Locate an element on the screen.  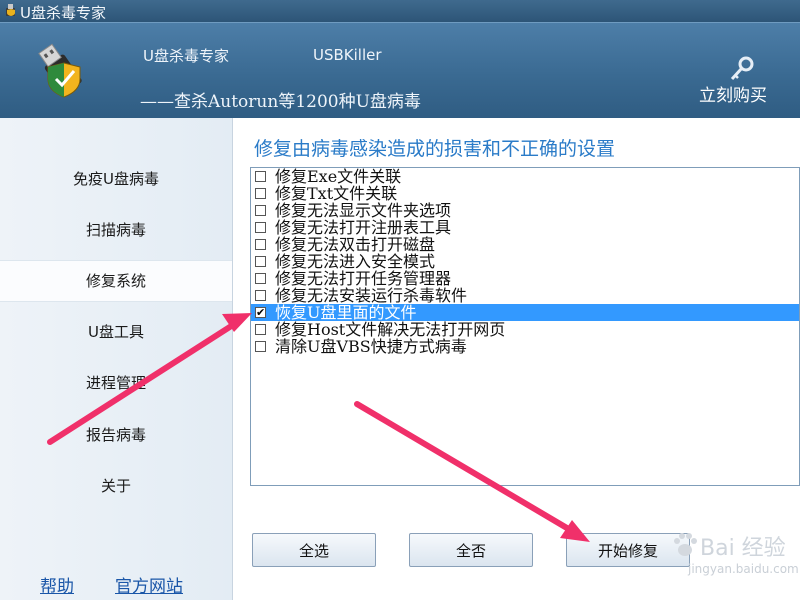
list-item: ✔ 恢复U盘里面的文件 is located at coordinates (525, 312).